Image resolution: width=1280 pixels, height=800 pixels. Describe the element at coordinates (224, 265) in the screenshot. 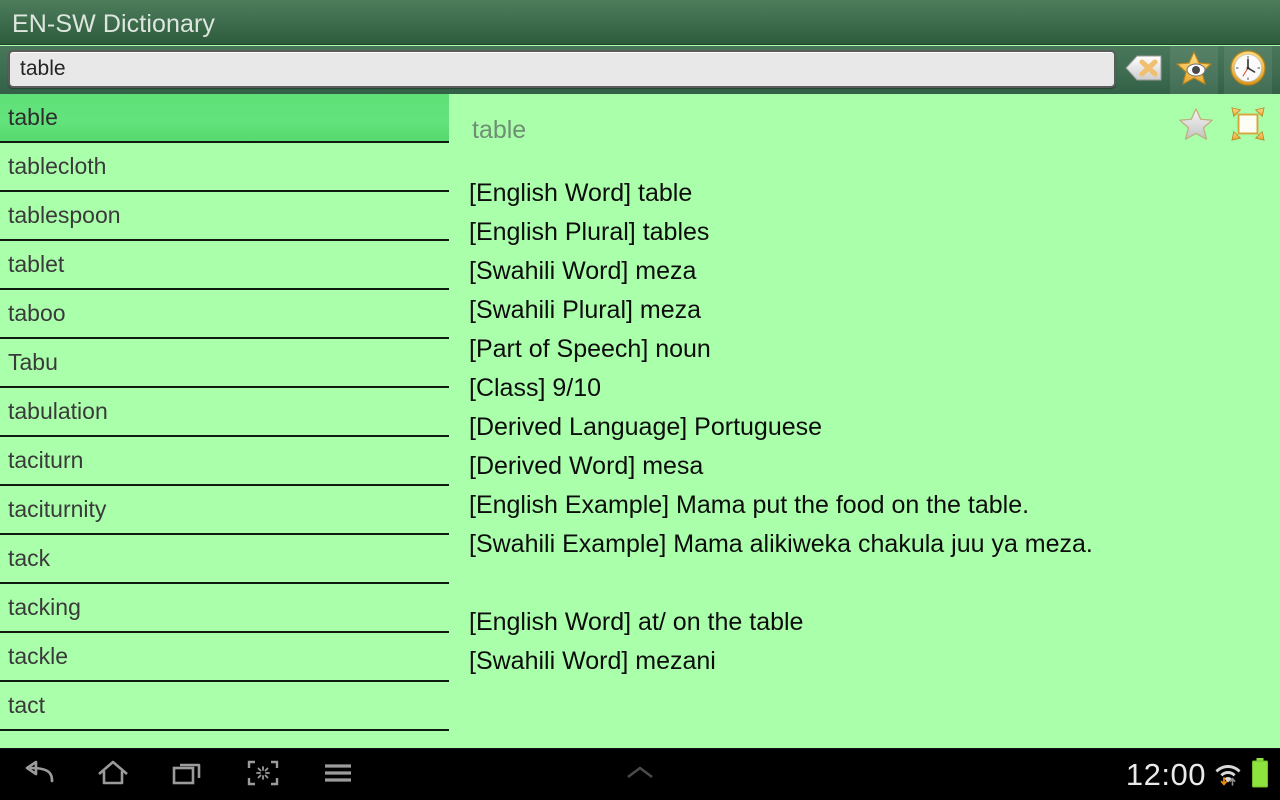

I see `list-item: tablet` at that location.